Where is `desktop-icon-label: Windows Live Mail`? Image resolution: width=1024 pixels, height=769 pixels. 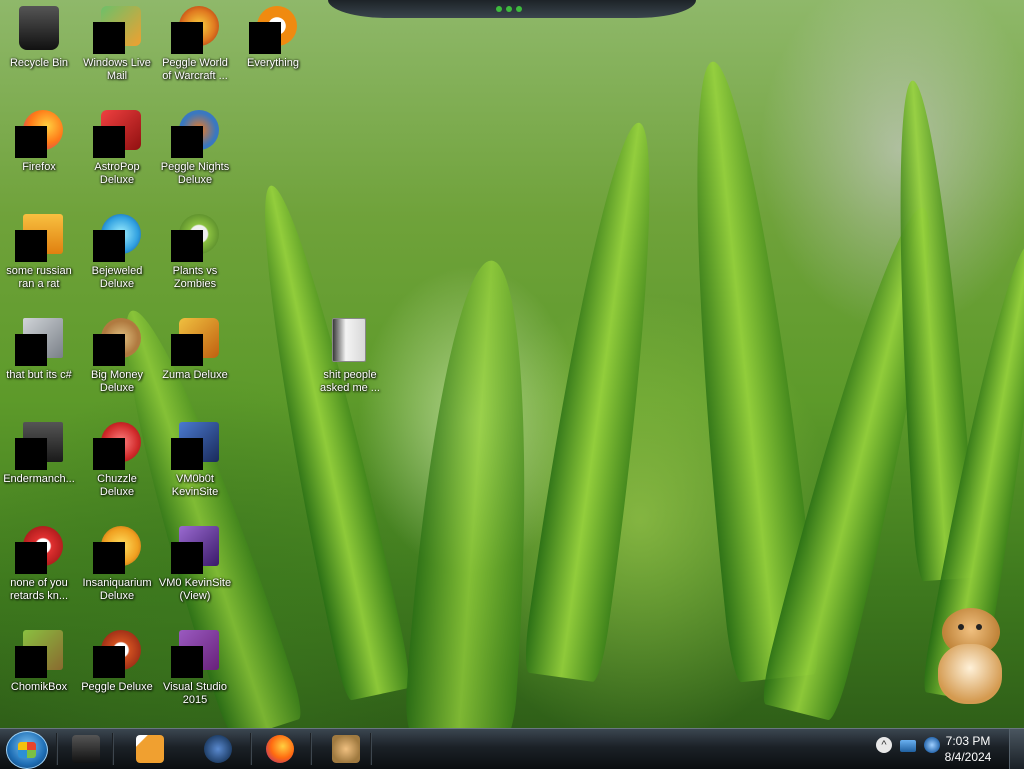
desktop-icon-label: Windows Live Mail is located at coordinates (117, 69).